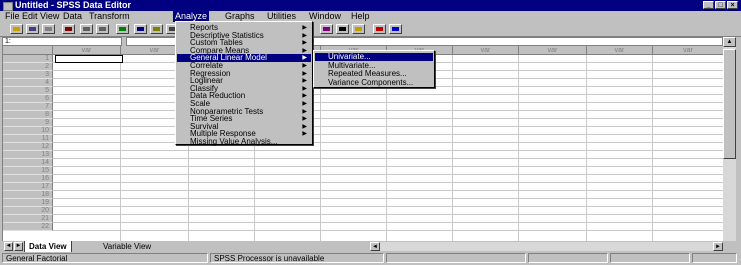 The image size is (741, 265). I want to click on status-pane-split, so click(650, 258).